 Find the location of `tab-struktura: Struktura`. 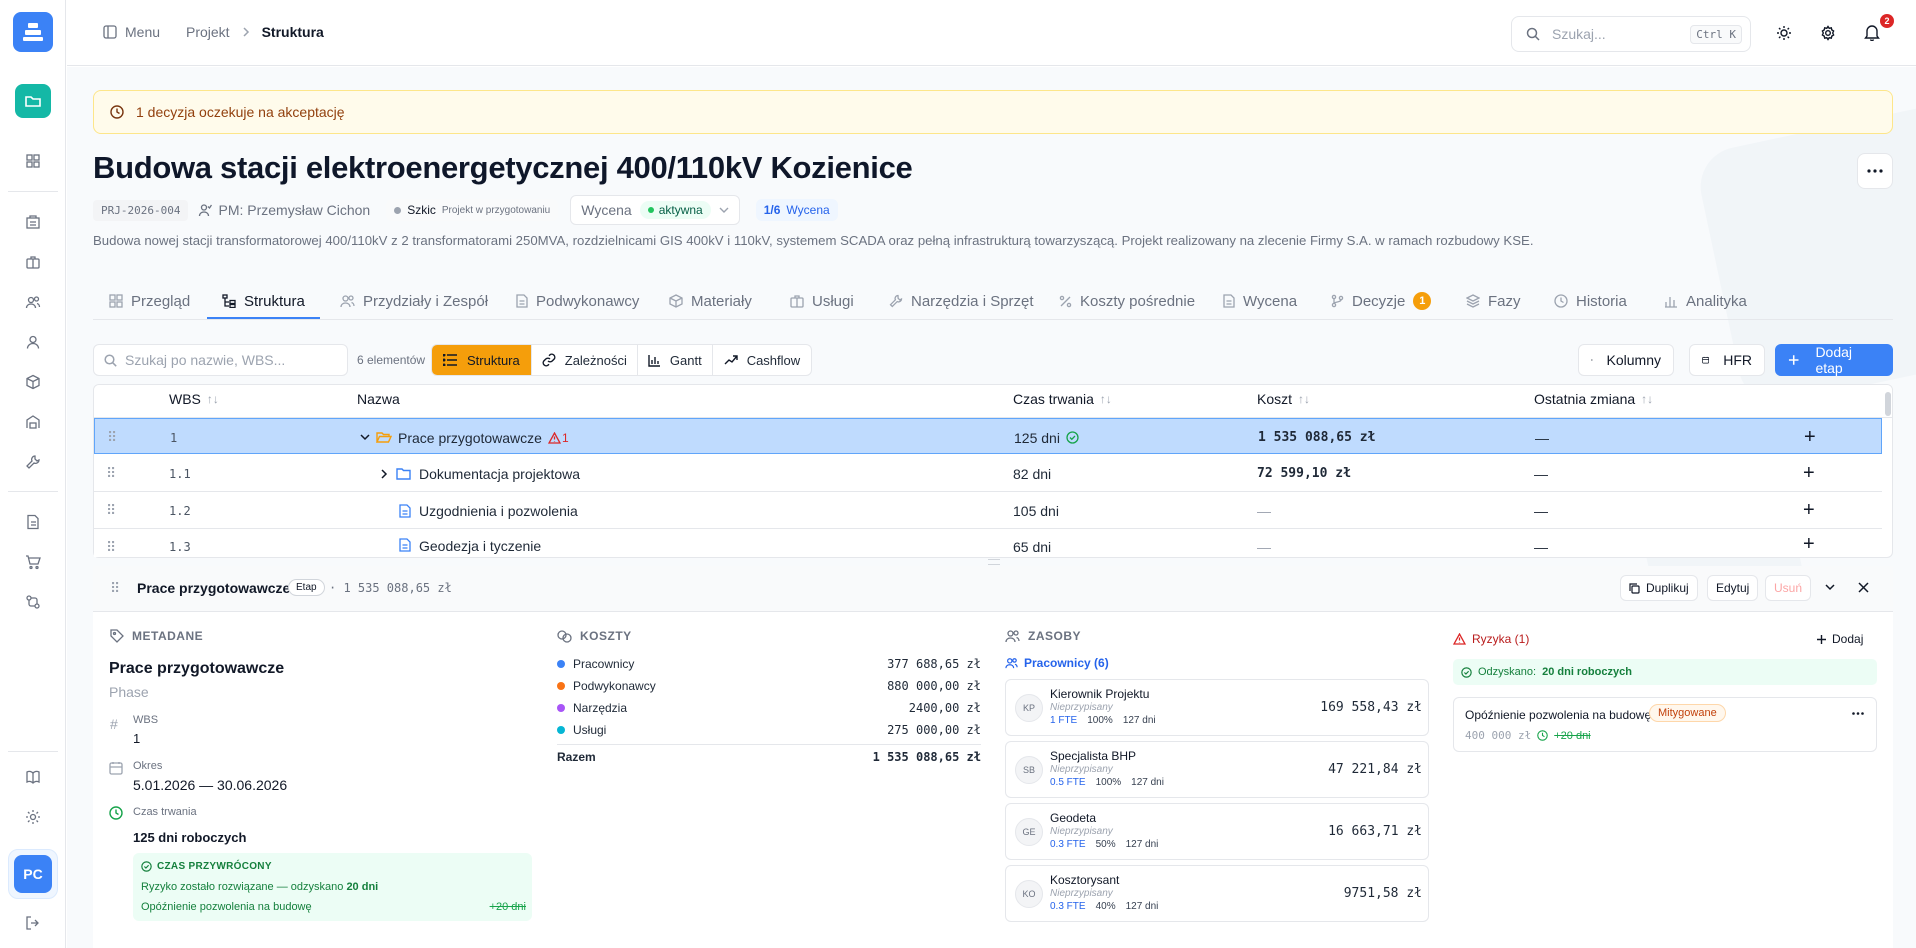

tab-struktura: Struktura is located at coordinates (263, 301).